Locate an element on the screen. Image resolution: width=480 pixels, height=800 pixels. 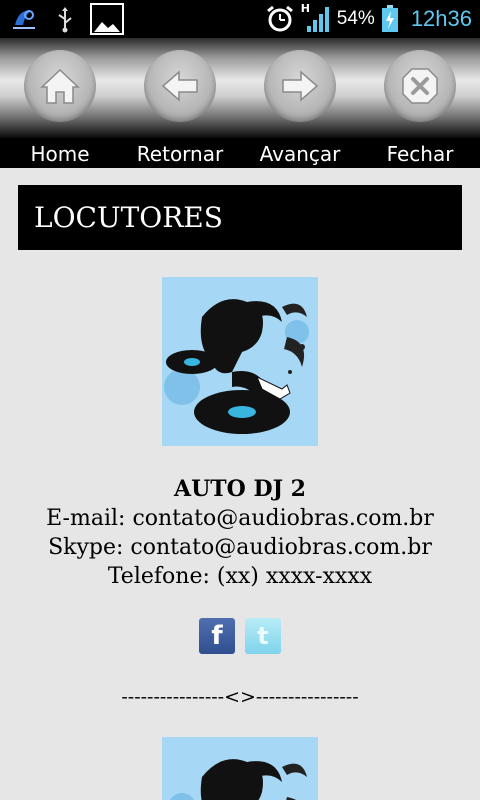
status-bar-notifications is located at coordinates (66, 19).